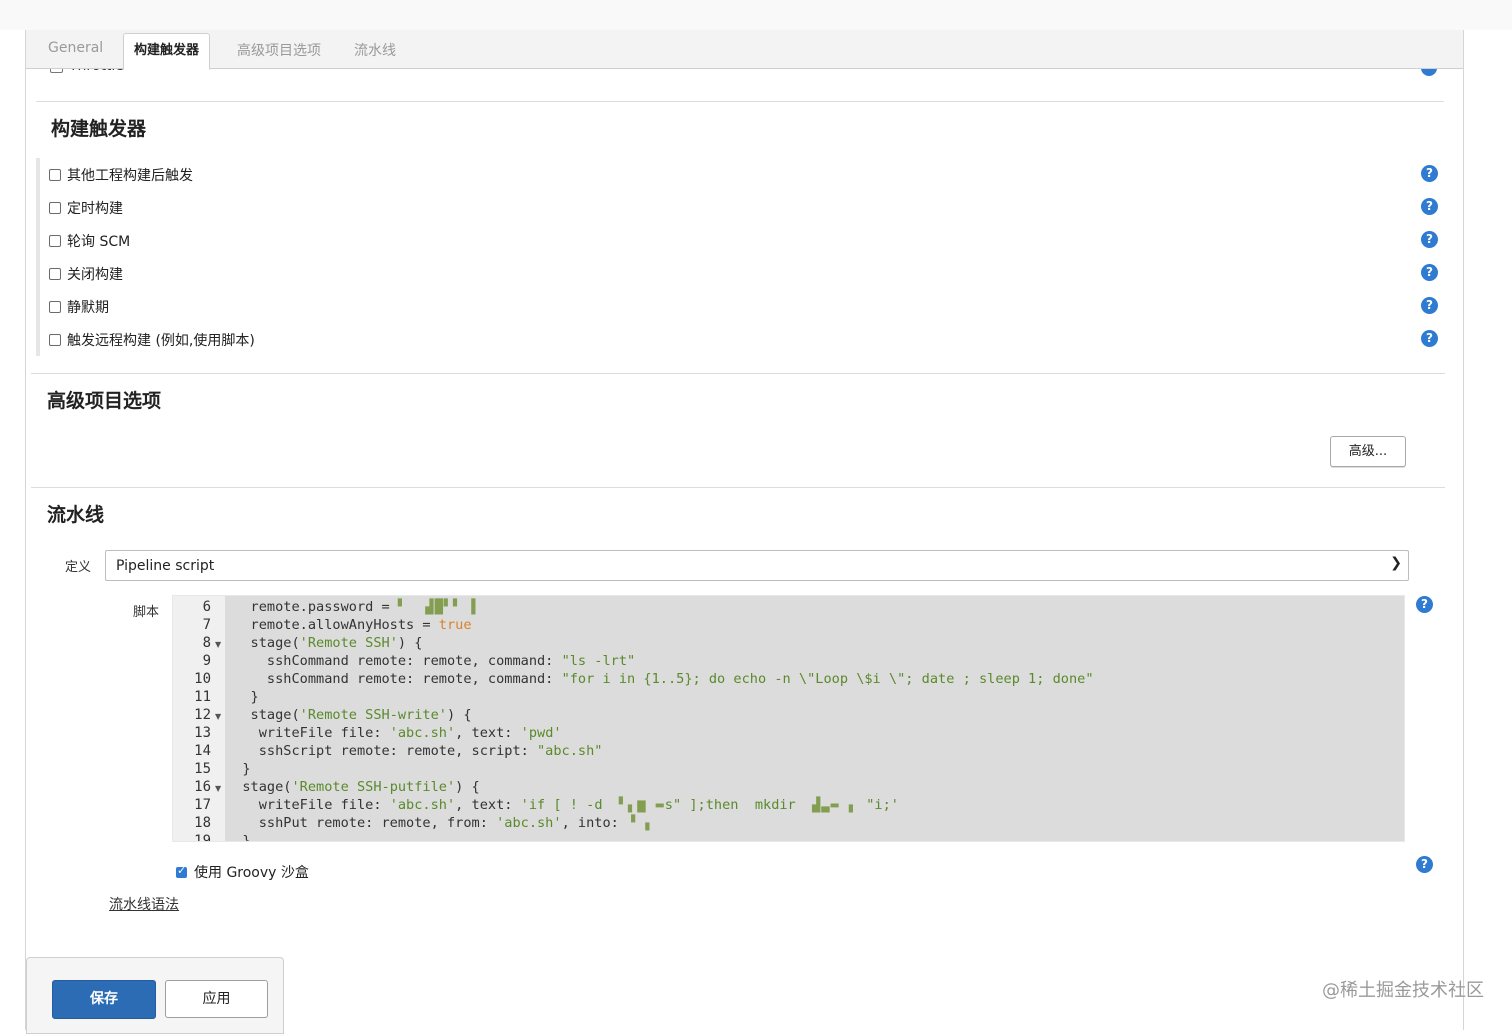  Describe the element at coordinates (202, 751) in the screenshot. I see `line-number: 14` at that location.